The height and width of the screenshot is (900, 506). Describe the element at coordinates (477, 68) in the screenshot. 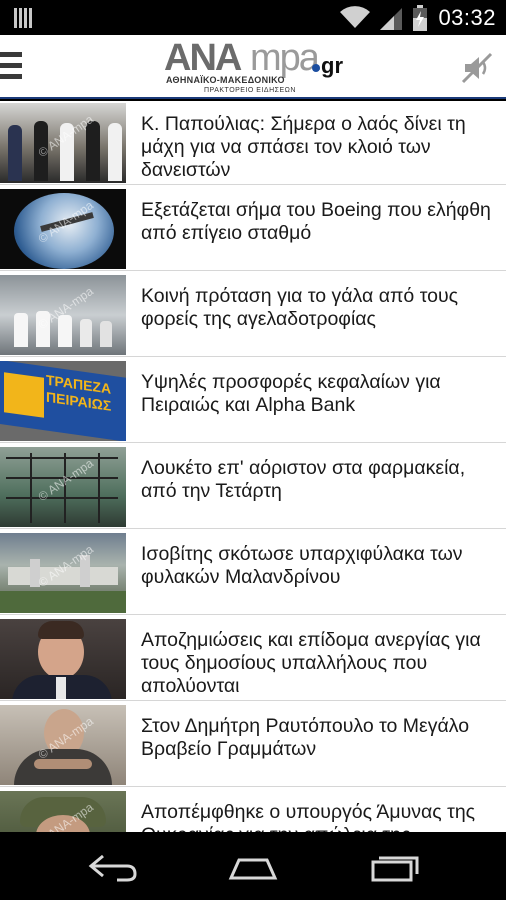

I see `mute-icon` at that location.